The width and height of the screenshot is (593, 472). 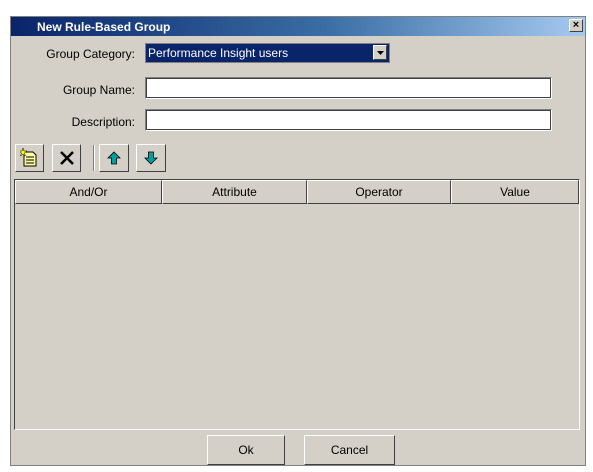 What do you see at coordinates (515, 192) in the screenshot?
I see `column-header-value: Value` at bounding box center [515, 192].